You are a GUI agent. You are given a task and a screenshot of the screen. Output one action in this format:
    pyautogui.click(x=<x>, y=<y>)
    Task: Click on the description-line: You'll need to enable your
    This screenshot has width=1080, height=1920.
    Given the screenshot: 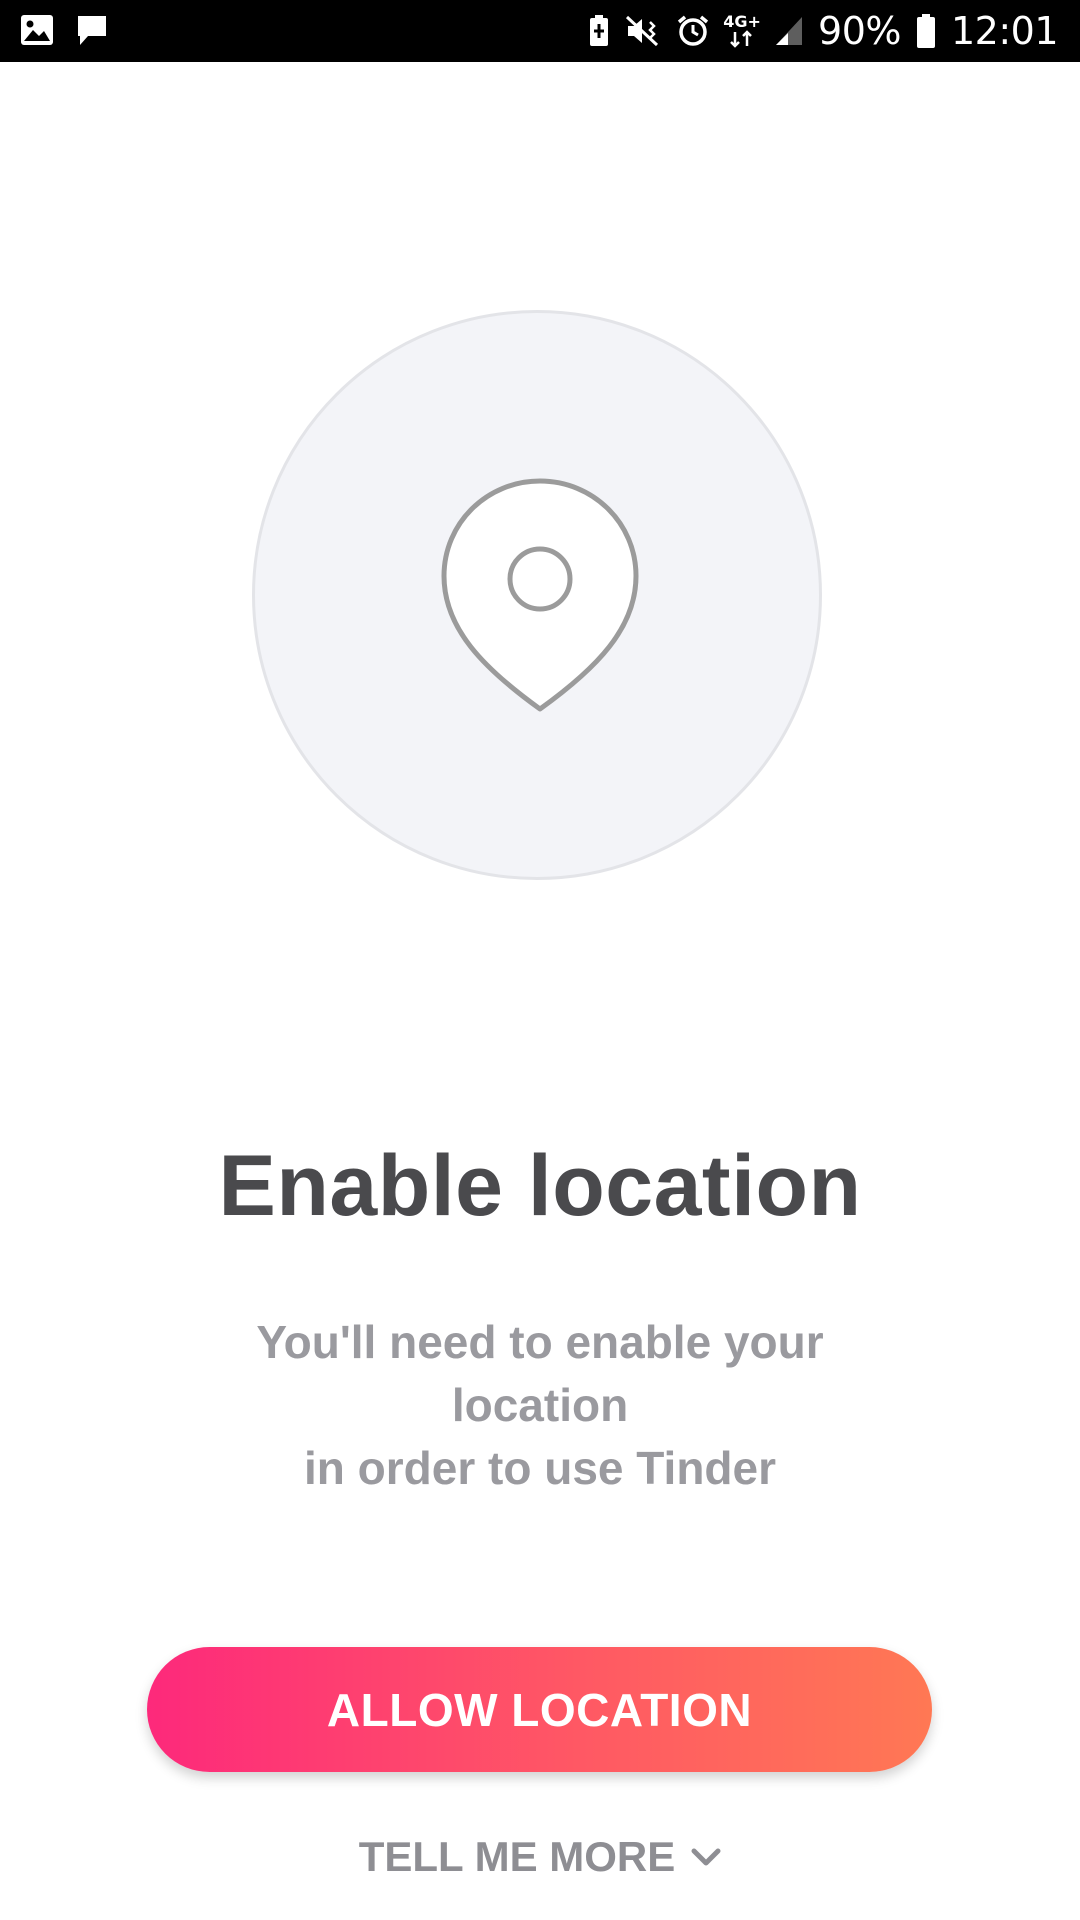 What is the action you would take?
    pyautogui.click(x=540, y=1342)
    